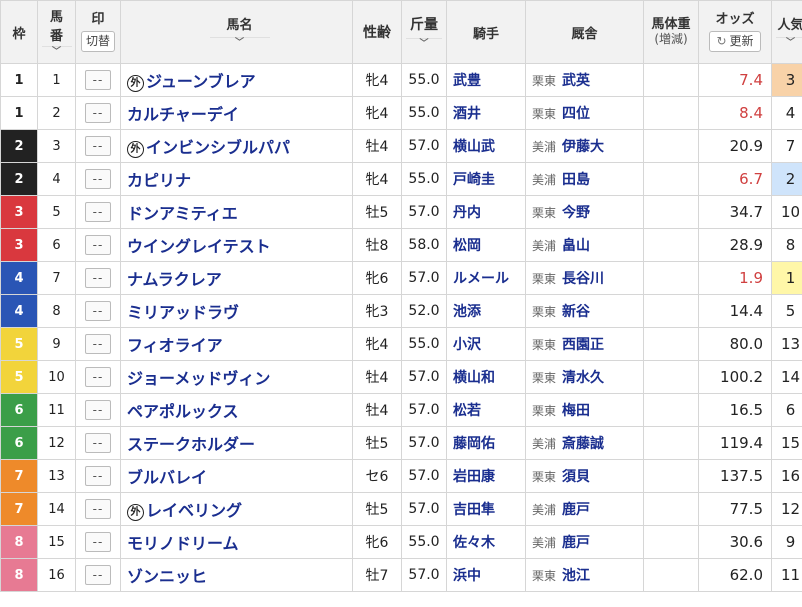 The width and height of the screenshot is (802, 607). What do you see at coordinates (735, 476) in the screenshot?
I see `odds-cell: 137.5` at bounding box center [735, 476].